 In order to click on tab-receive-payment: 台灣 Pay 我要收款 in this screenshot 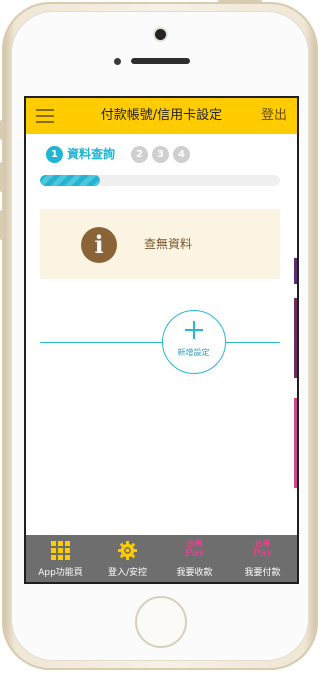, I will do `click(194, 558)`.